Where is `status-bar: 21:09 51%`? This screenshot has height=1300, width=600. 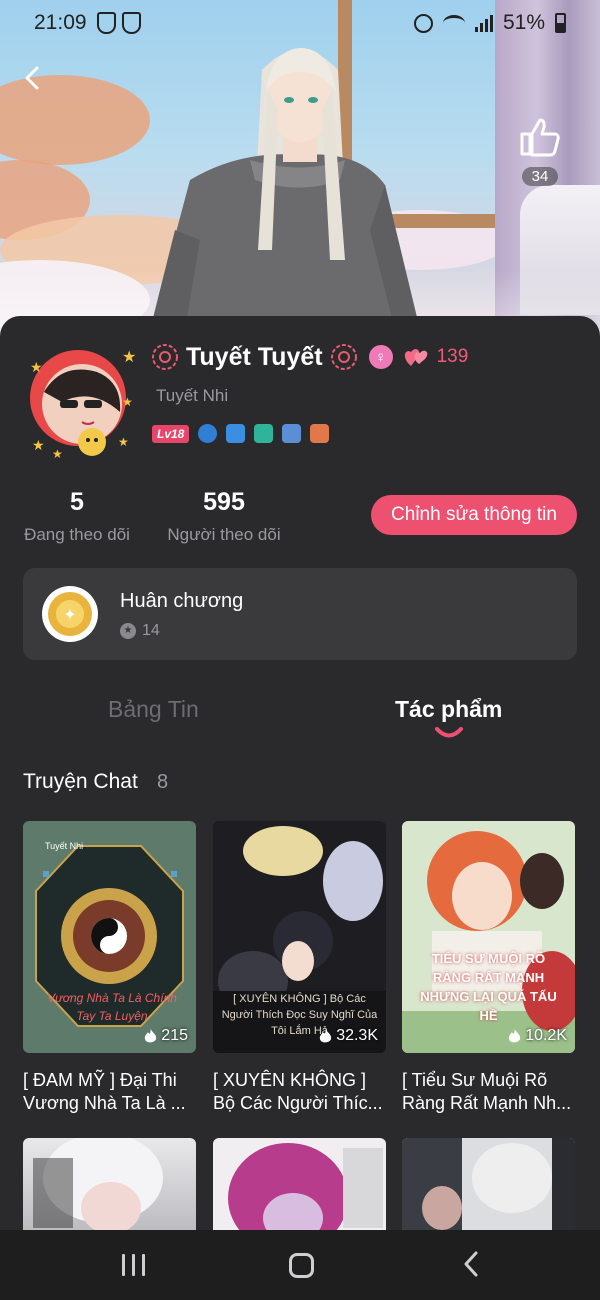 status-bar: 21:09 51% is located at coordinates (300, 23).